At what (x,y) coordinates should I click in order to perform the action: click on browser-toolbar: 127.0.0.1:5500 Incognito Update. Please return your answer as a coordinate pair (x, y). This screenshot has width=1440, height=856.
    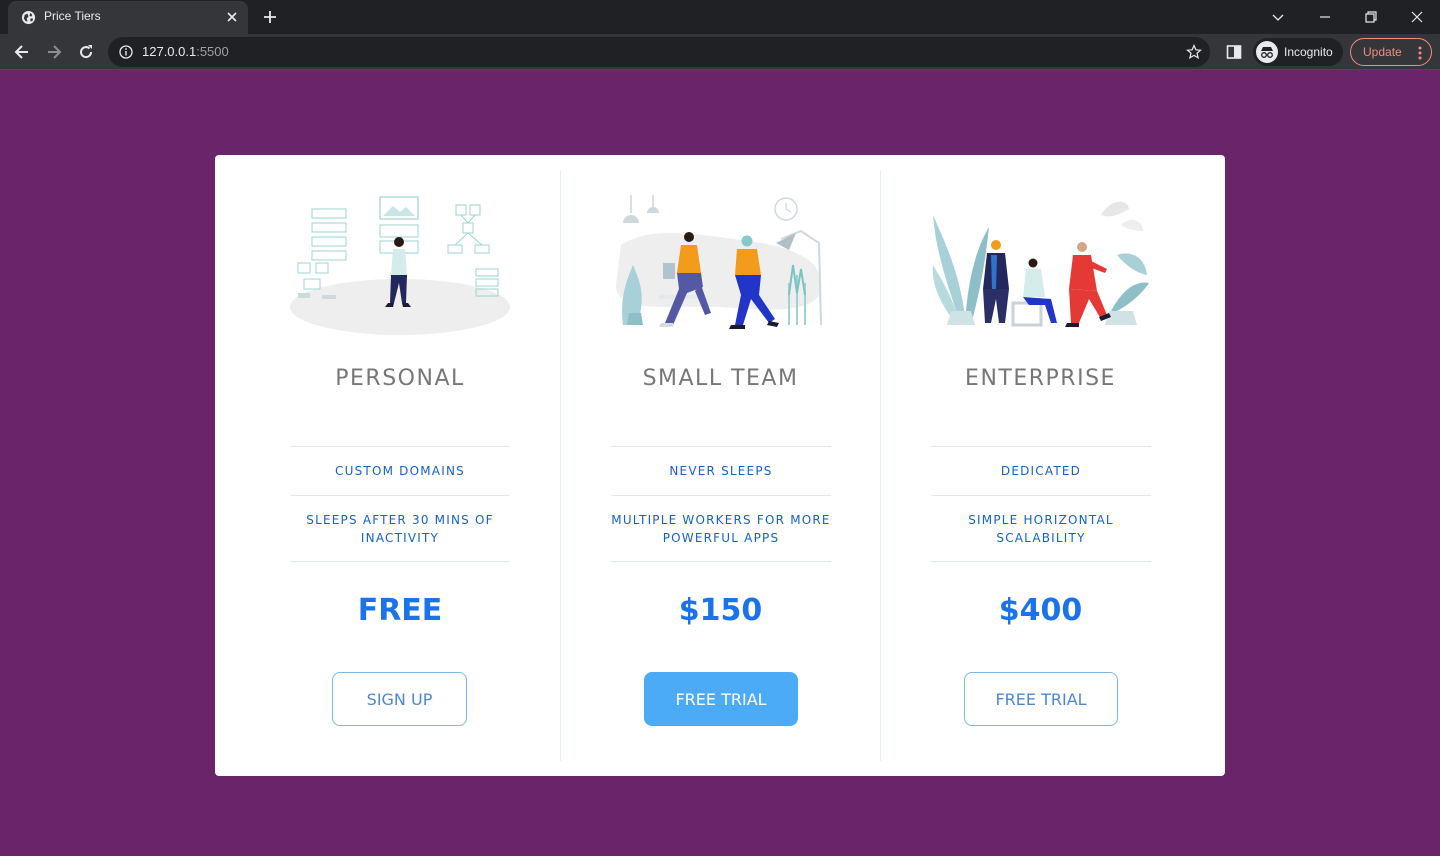
    Looking at the image, I should click on (720, 52).